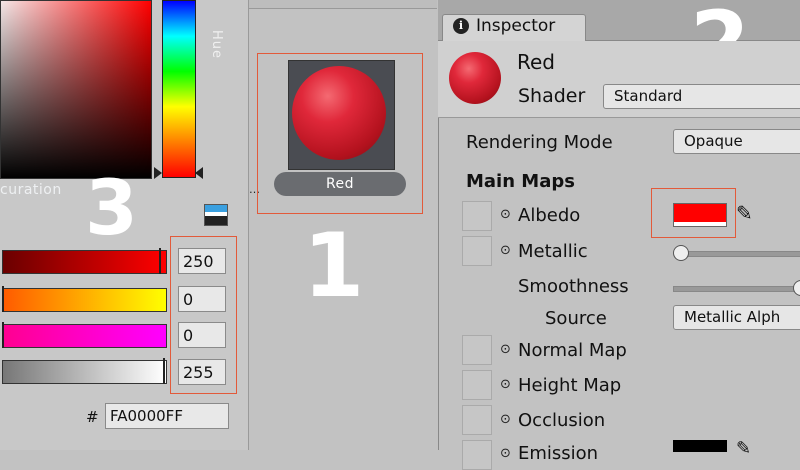 The width and height of the screenshot is (800, 470). What do you see at coordinates (693, 213) in the screenshot?
I see `albedo-highlight` at bounding box center [693, 213].